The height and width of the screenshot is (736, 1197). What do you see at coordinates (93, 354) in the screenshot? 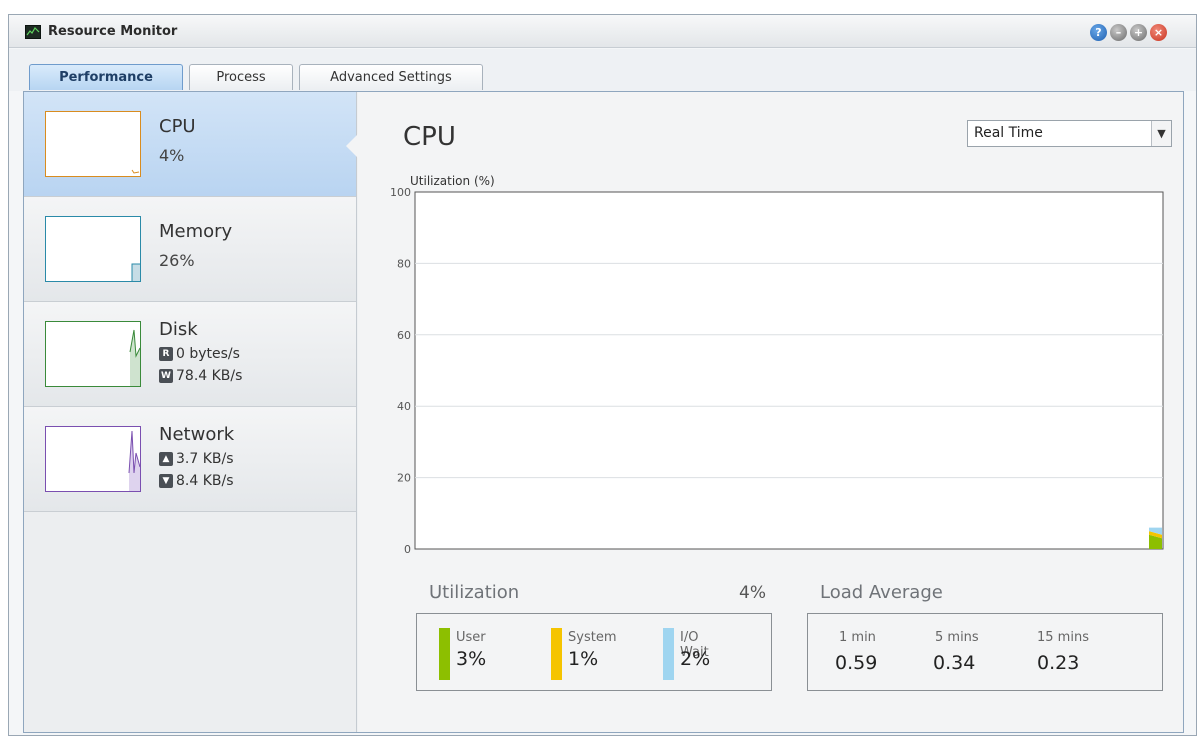
I see `disk-thumbnail-graph` at bounding box center [93, 354].